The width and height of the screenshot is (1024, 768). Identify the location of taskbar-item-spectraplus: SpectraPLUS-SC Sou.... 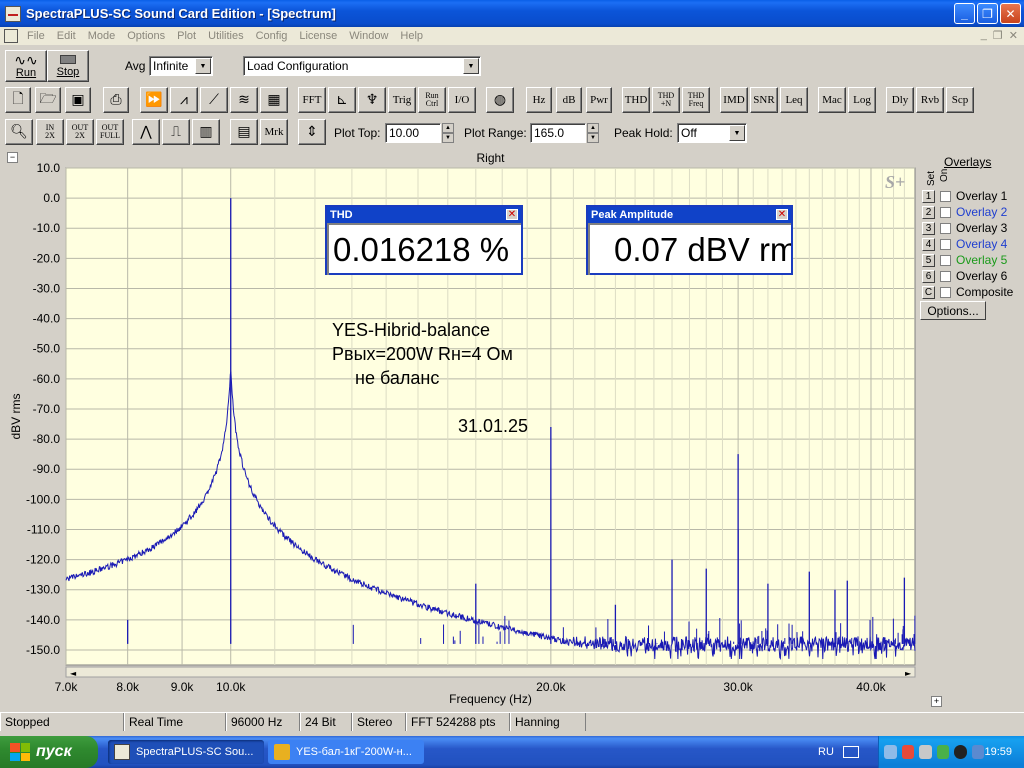
(186, 752).